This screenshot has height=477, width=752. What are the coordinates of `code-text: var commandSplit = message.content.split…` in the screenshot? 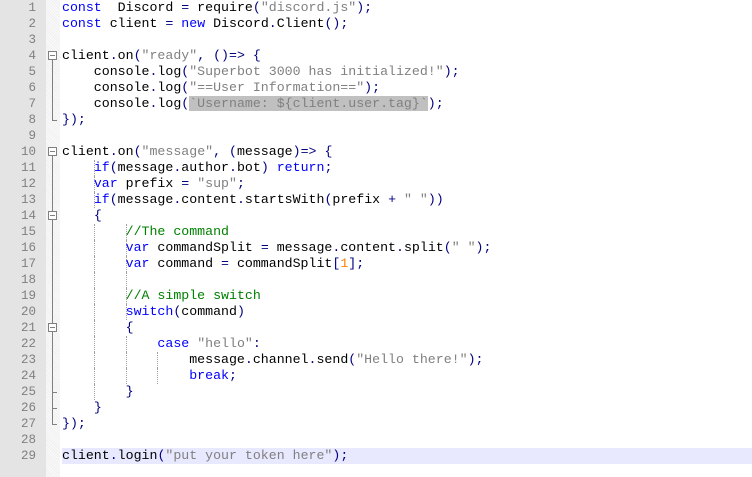 It's located at (407, 248).